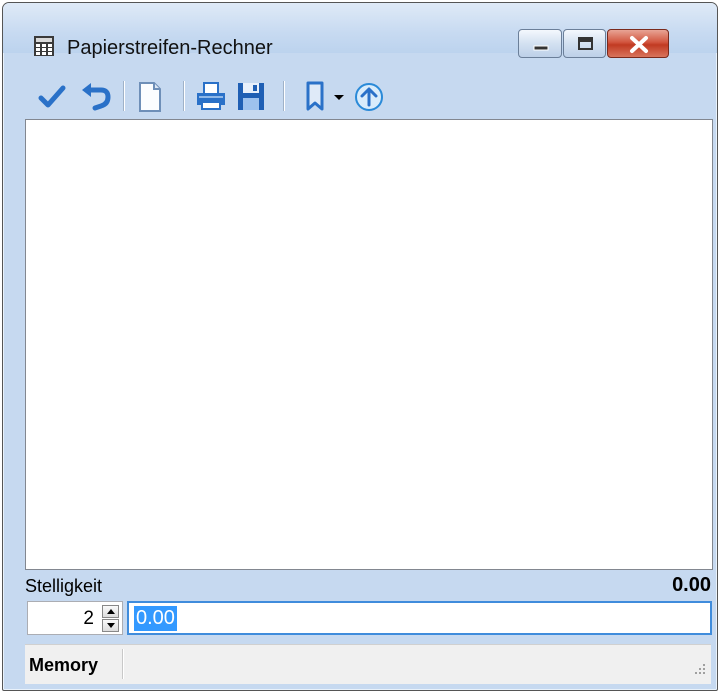 The width and height of the screenshot is (720, 693). I want to click on new-document-icon, so click(149, 96).